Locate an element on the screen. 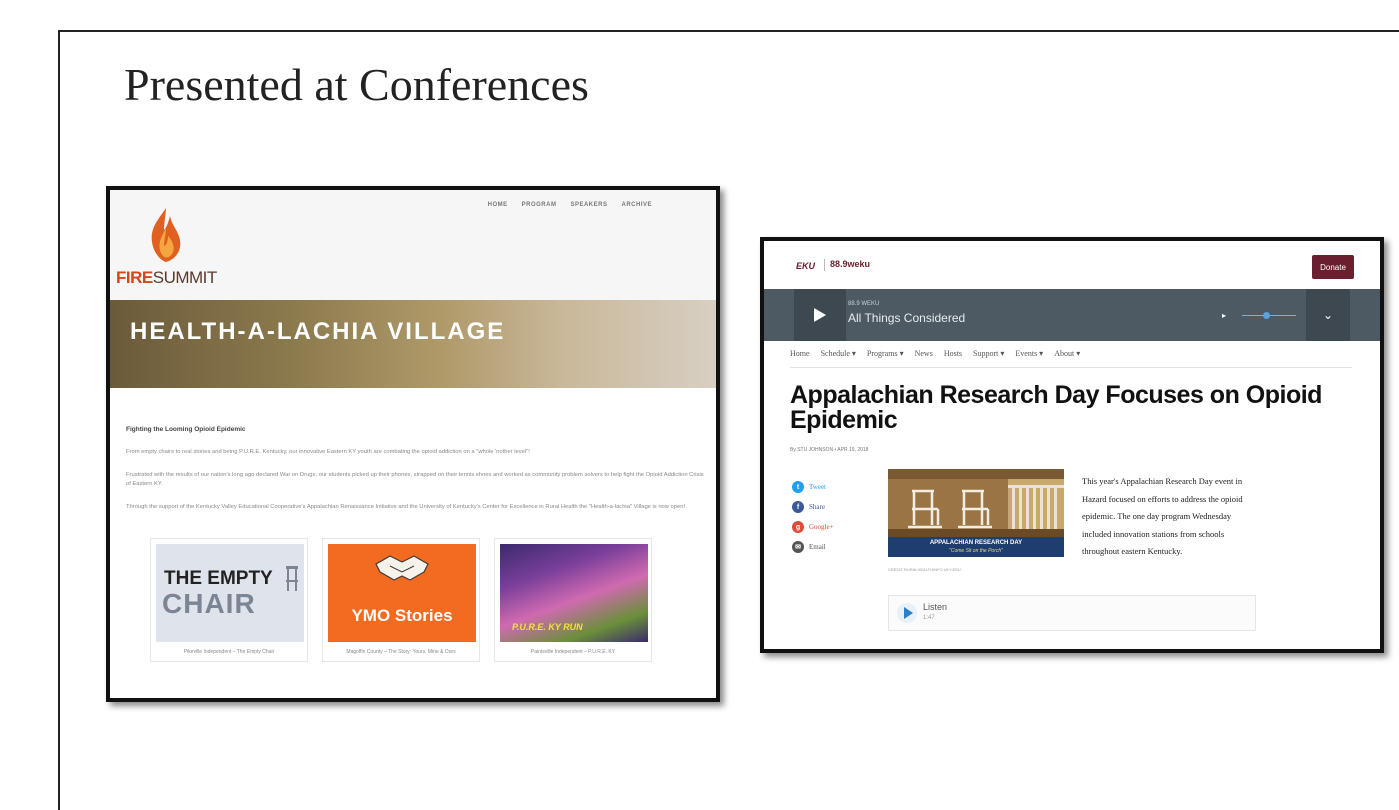 This screenshot has width=1399, height=810. nav-events: Events ▾ is located at coordinates (1029, 353).